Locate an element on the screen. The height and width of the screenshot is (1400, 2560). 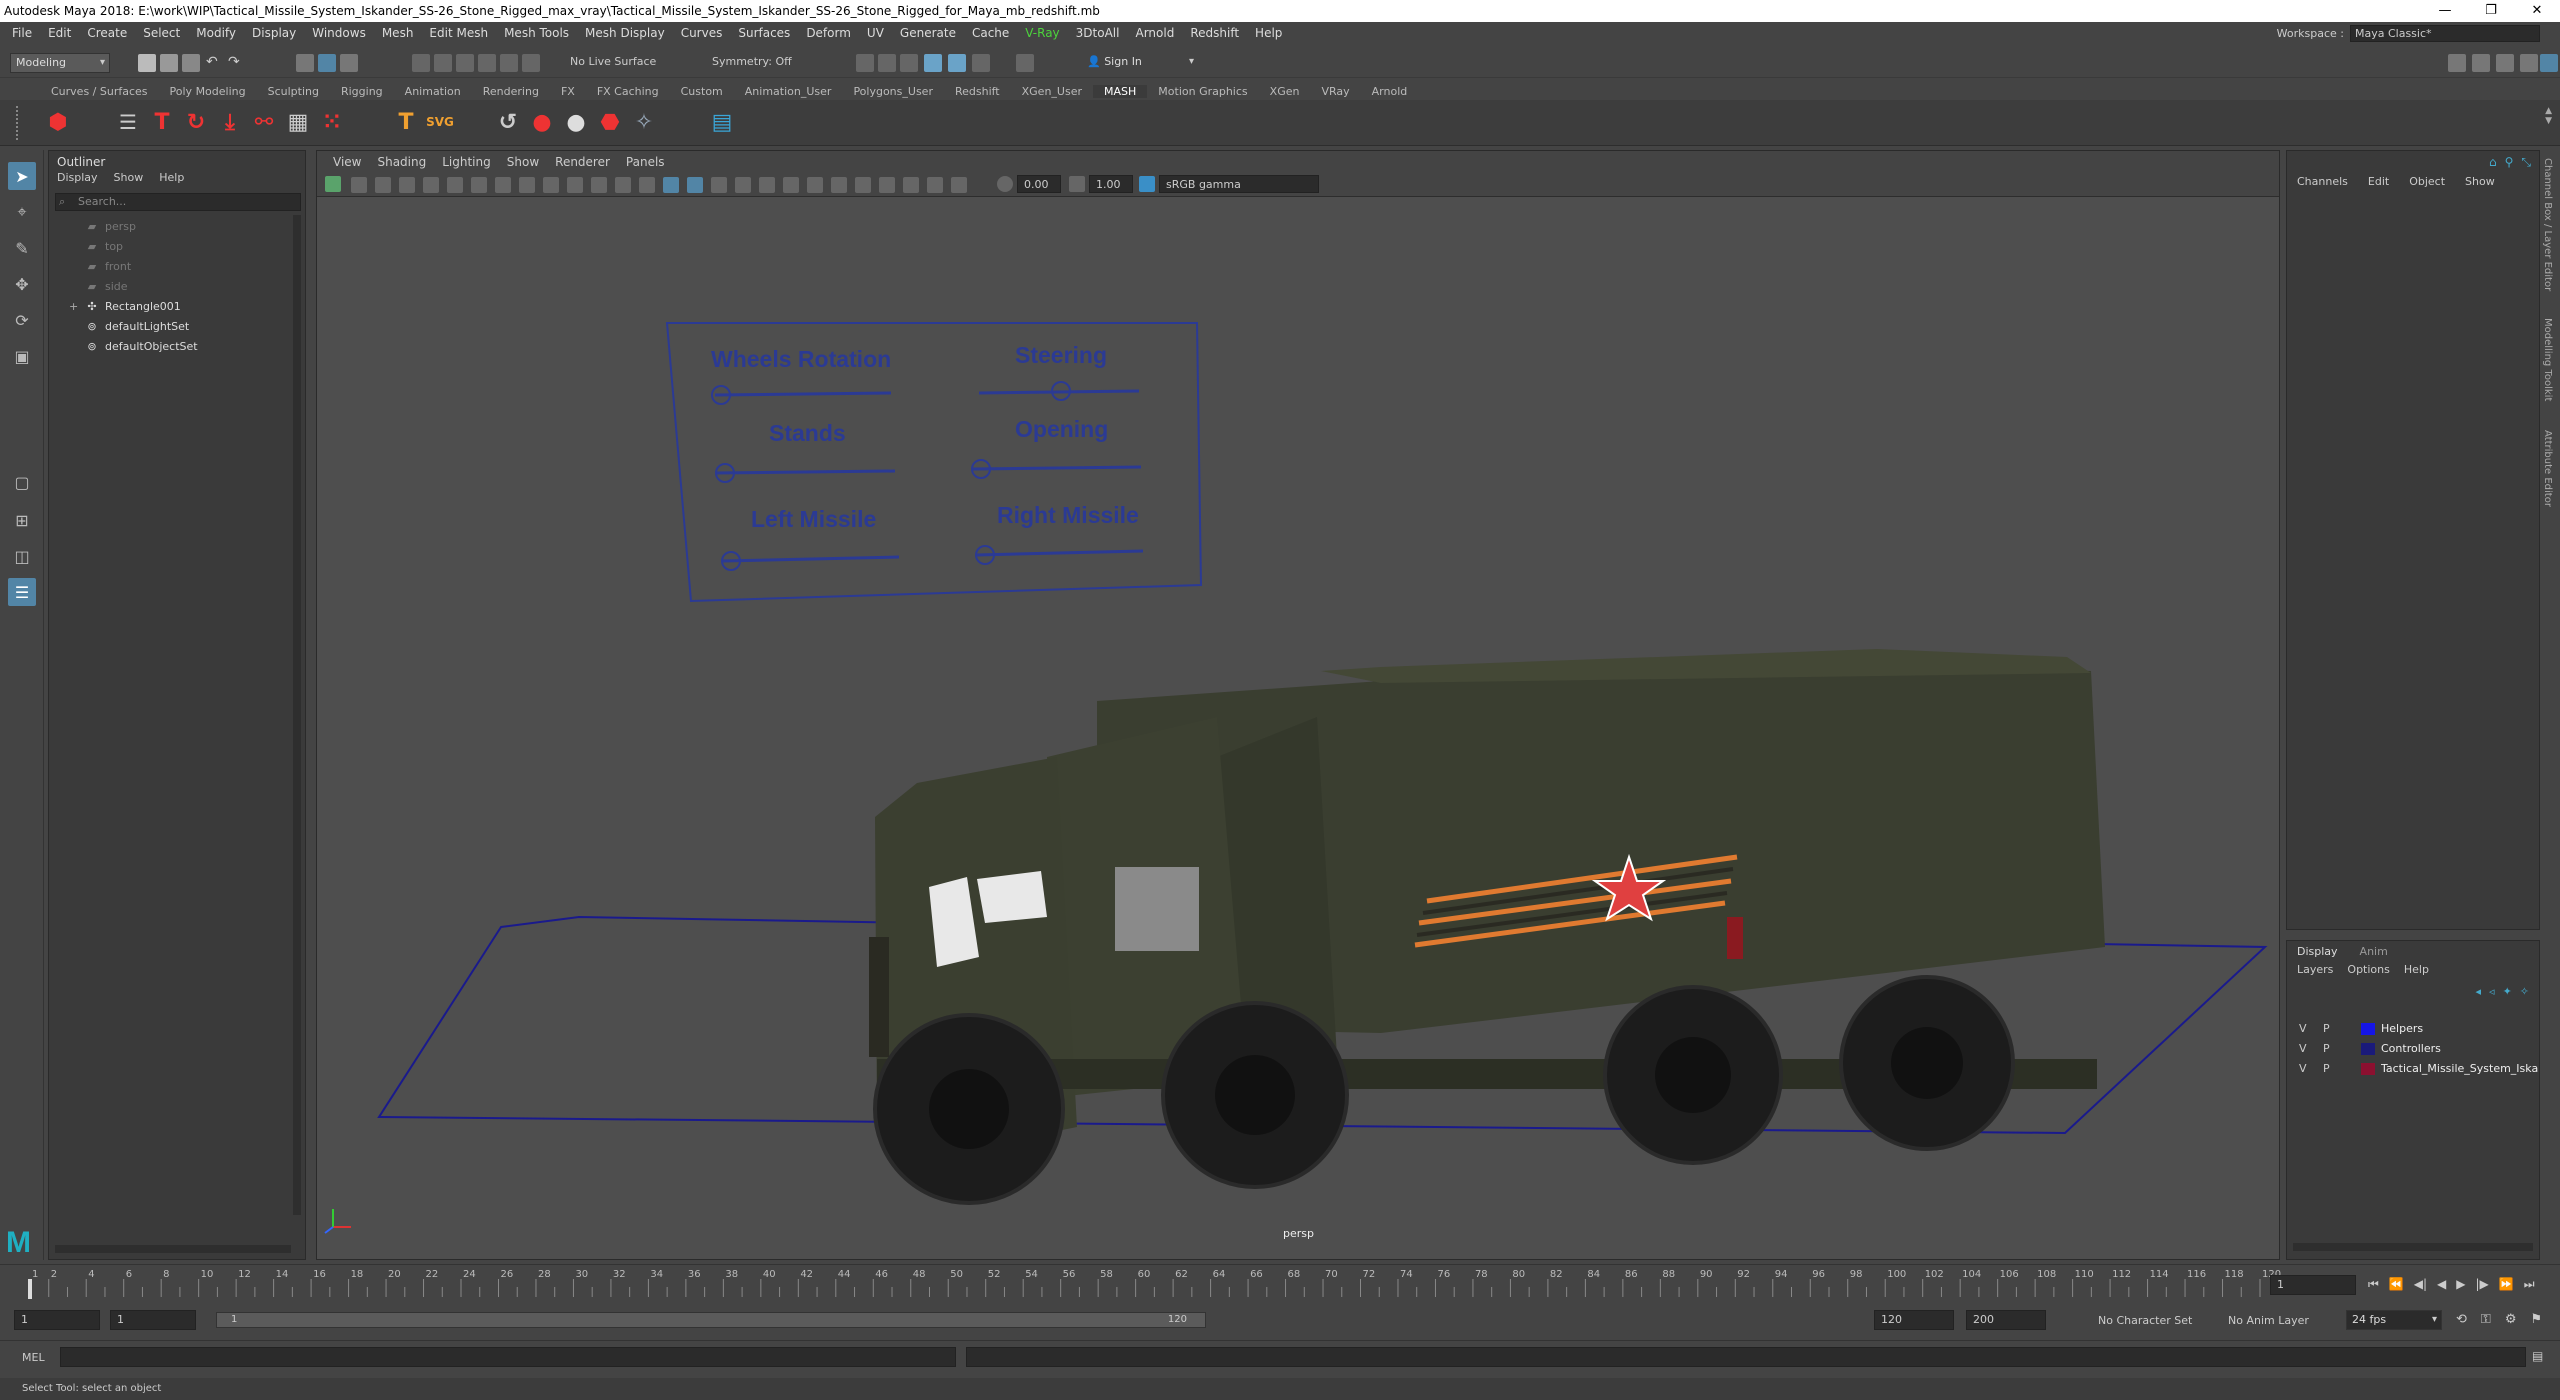
gamma-field: 1.00 is located at coordinates (1111, 184).